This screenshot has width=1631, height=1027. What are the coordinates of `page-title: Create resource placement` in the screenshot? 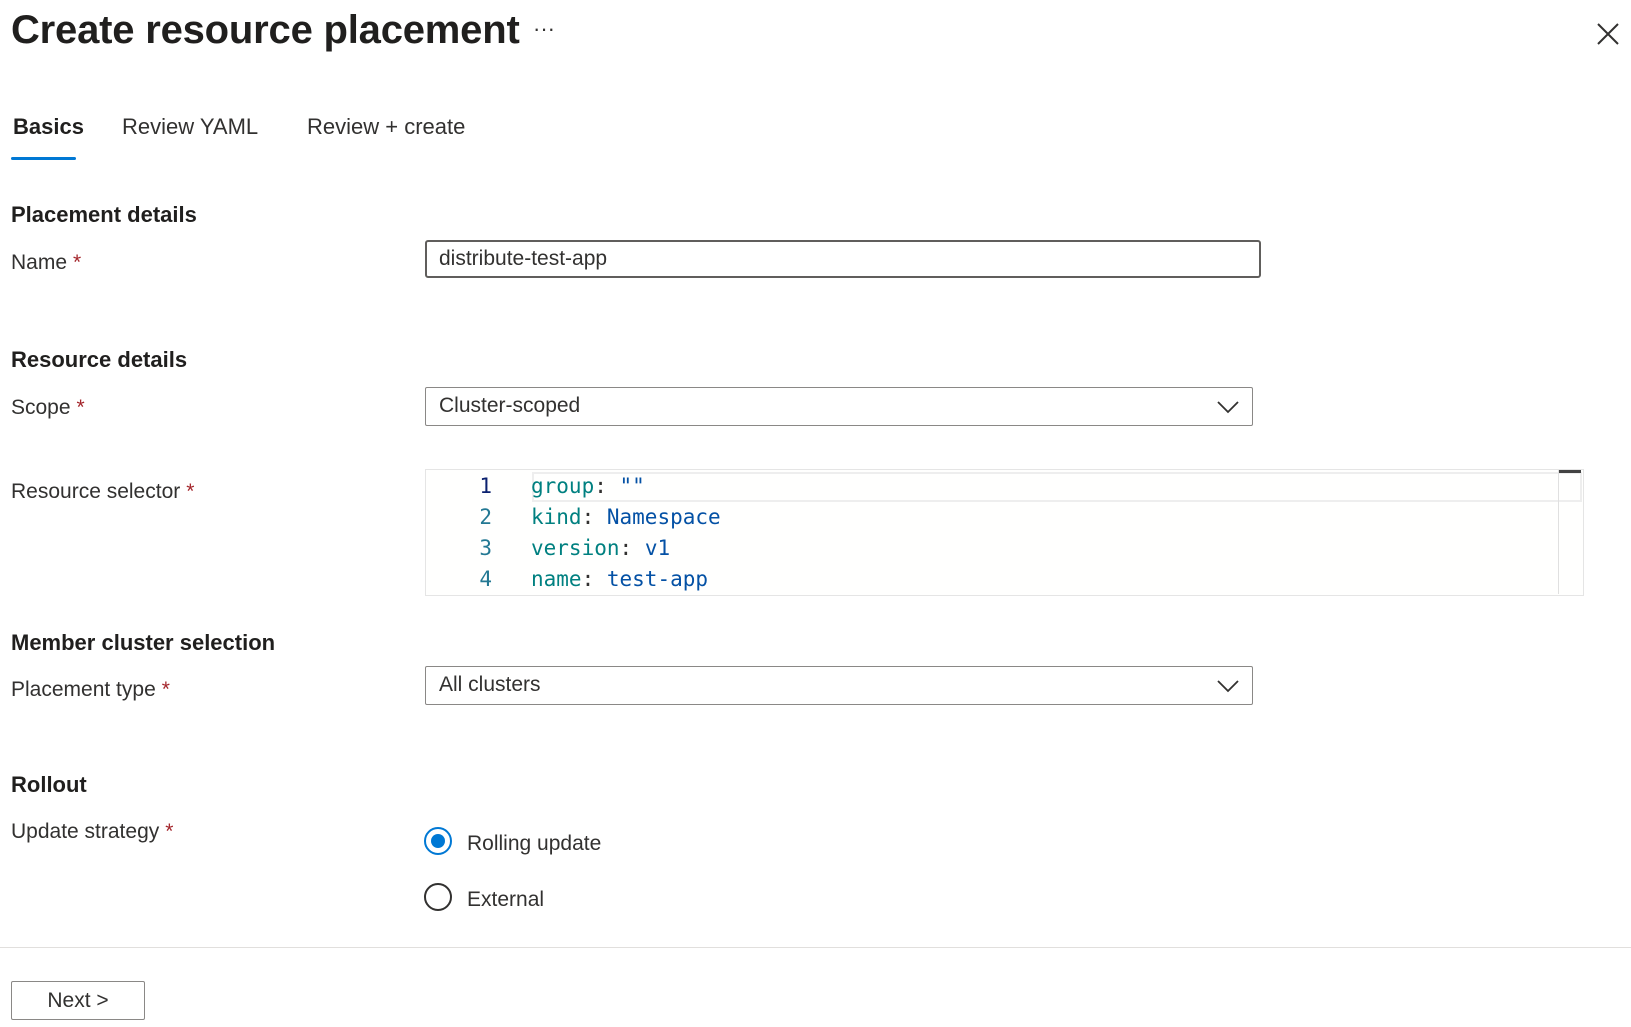 It's located at (265, 30).